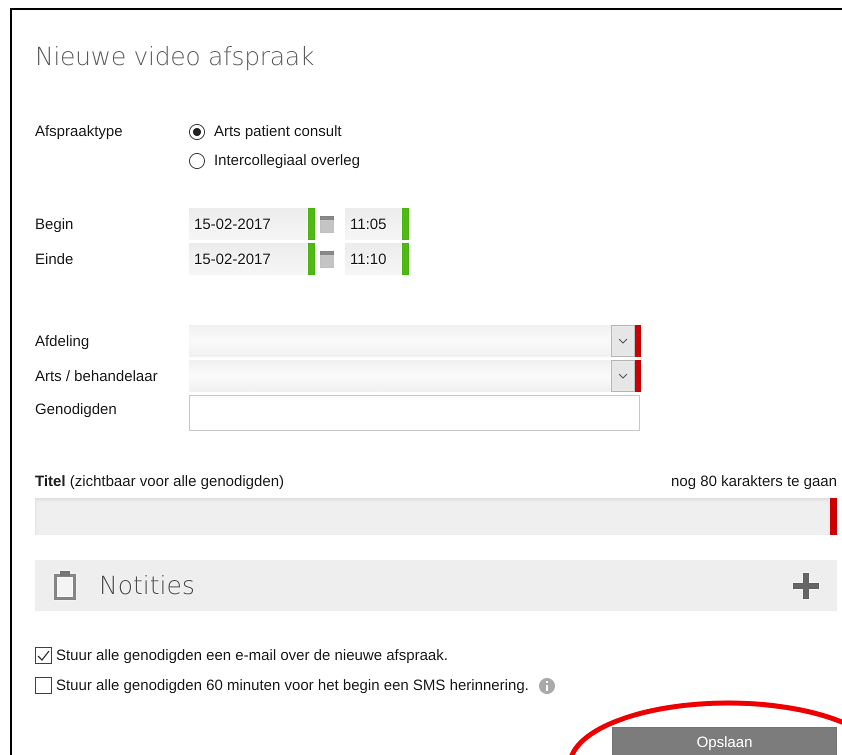 Image resolution: width=842 pixels, height=755 pixels. Describe the element at coordinates (147, 585) in the screenshot. I see `notes-title: Notities` at that location.